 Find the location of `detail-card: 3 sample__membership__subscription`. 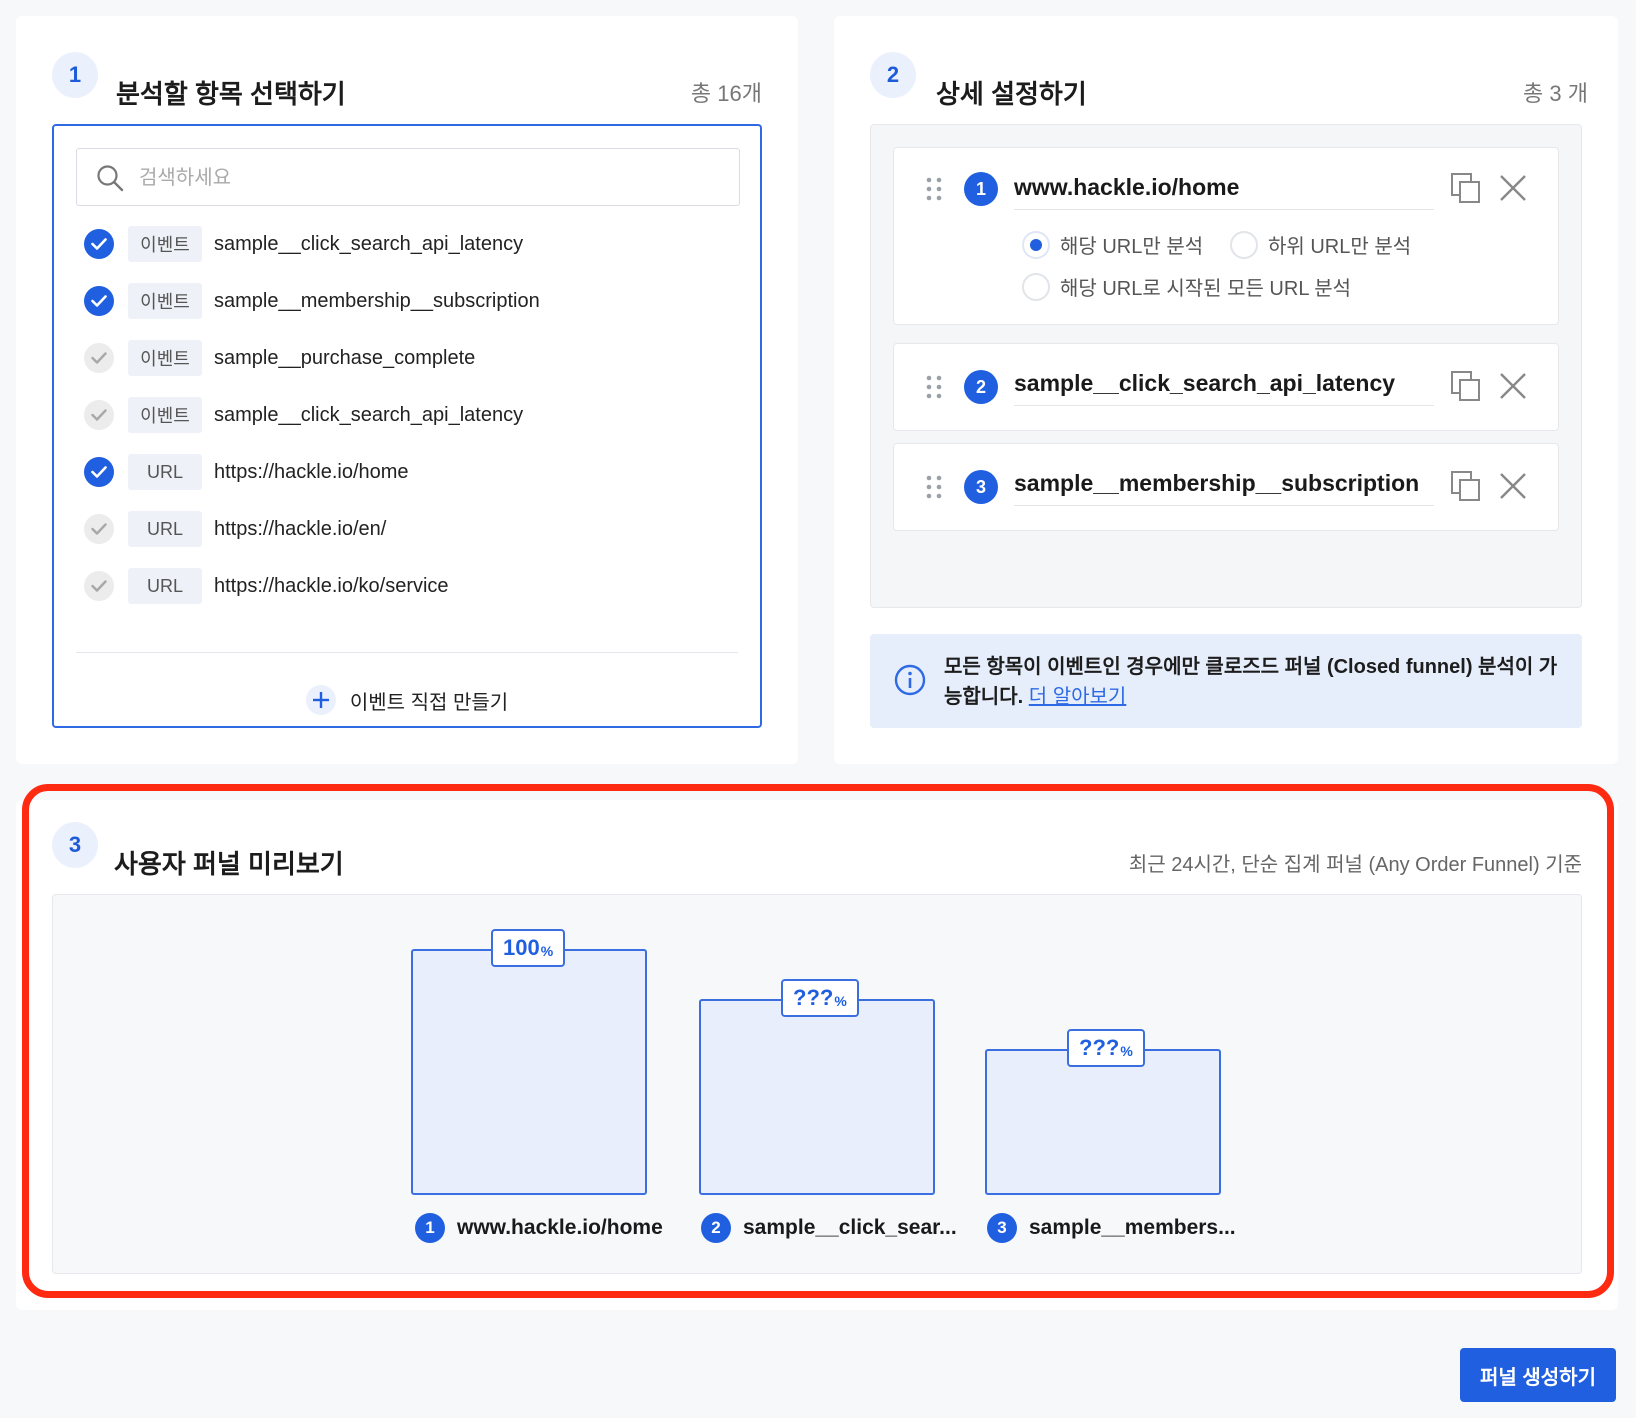

detail-card: 3 sample__membership__subscription is located at coordinates (1226, 487).